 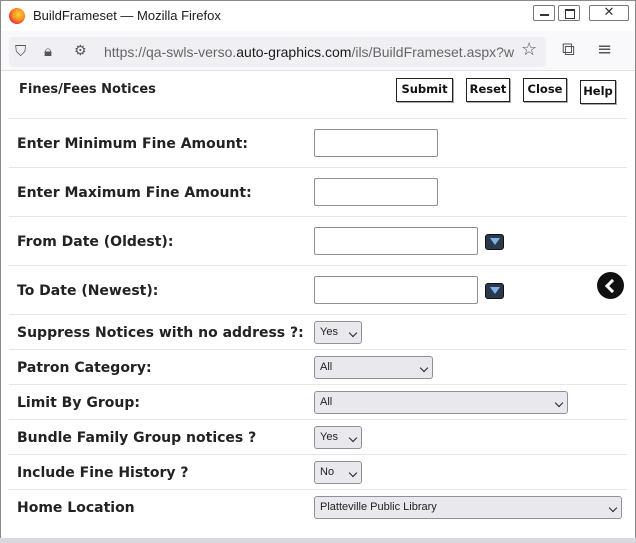 I want to click on bottom-edge, so click(x=318, y=540).